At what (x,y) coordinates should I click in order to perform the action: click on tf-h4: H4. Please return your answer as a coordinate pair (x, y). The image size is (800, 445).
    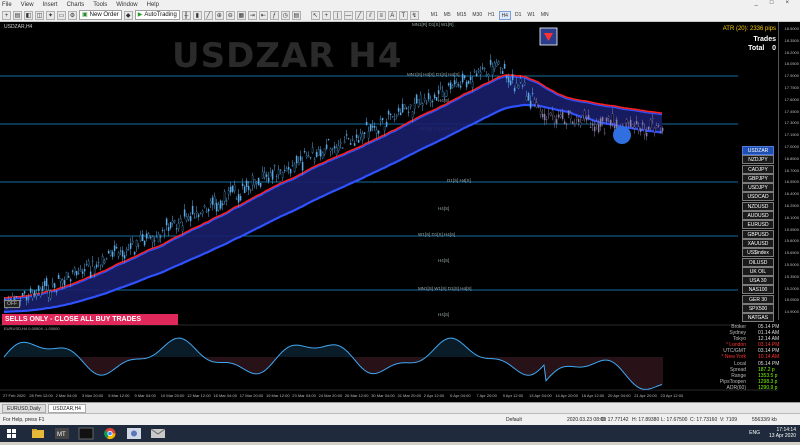
    Looking at the image, I should click on (504, 15).